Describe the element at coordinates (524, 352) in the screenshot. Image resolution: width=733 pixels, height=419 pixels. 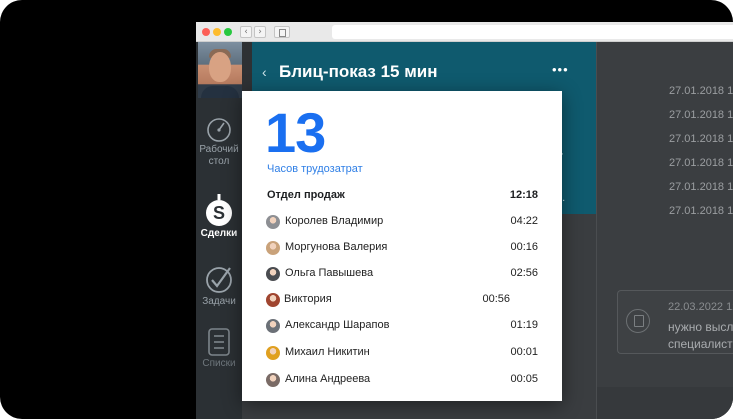
I see `person-time: 00:01` at that location.